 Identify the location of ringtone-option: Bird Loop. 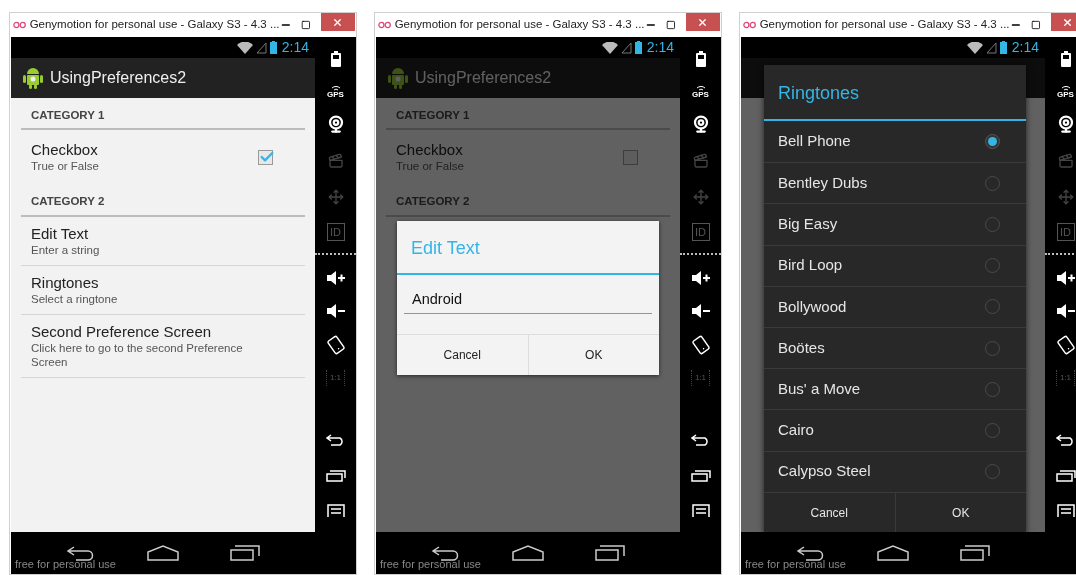
(895, 265).